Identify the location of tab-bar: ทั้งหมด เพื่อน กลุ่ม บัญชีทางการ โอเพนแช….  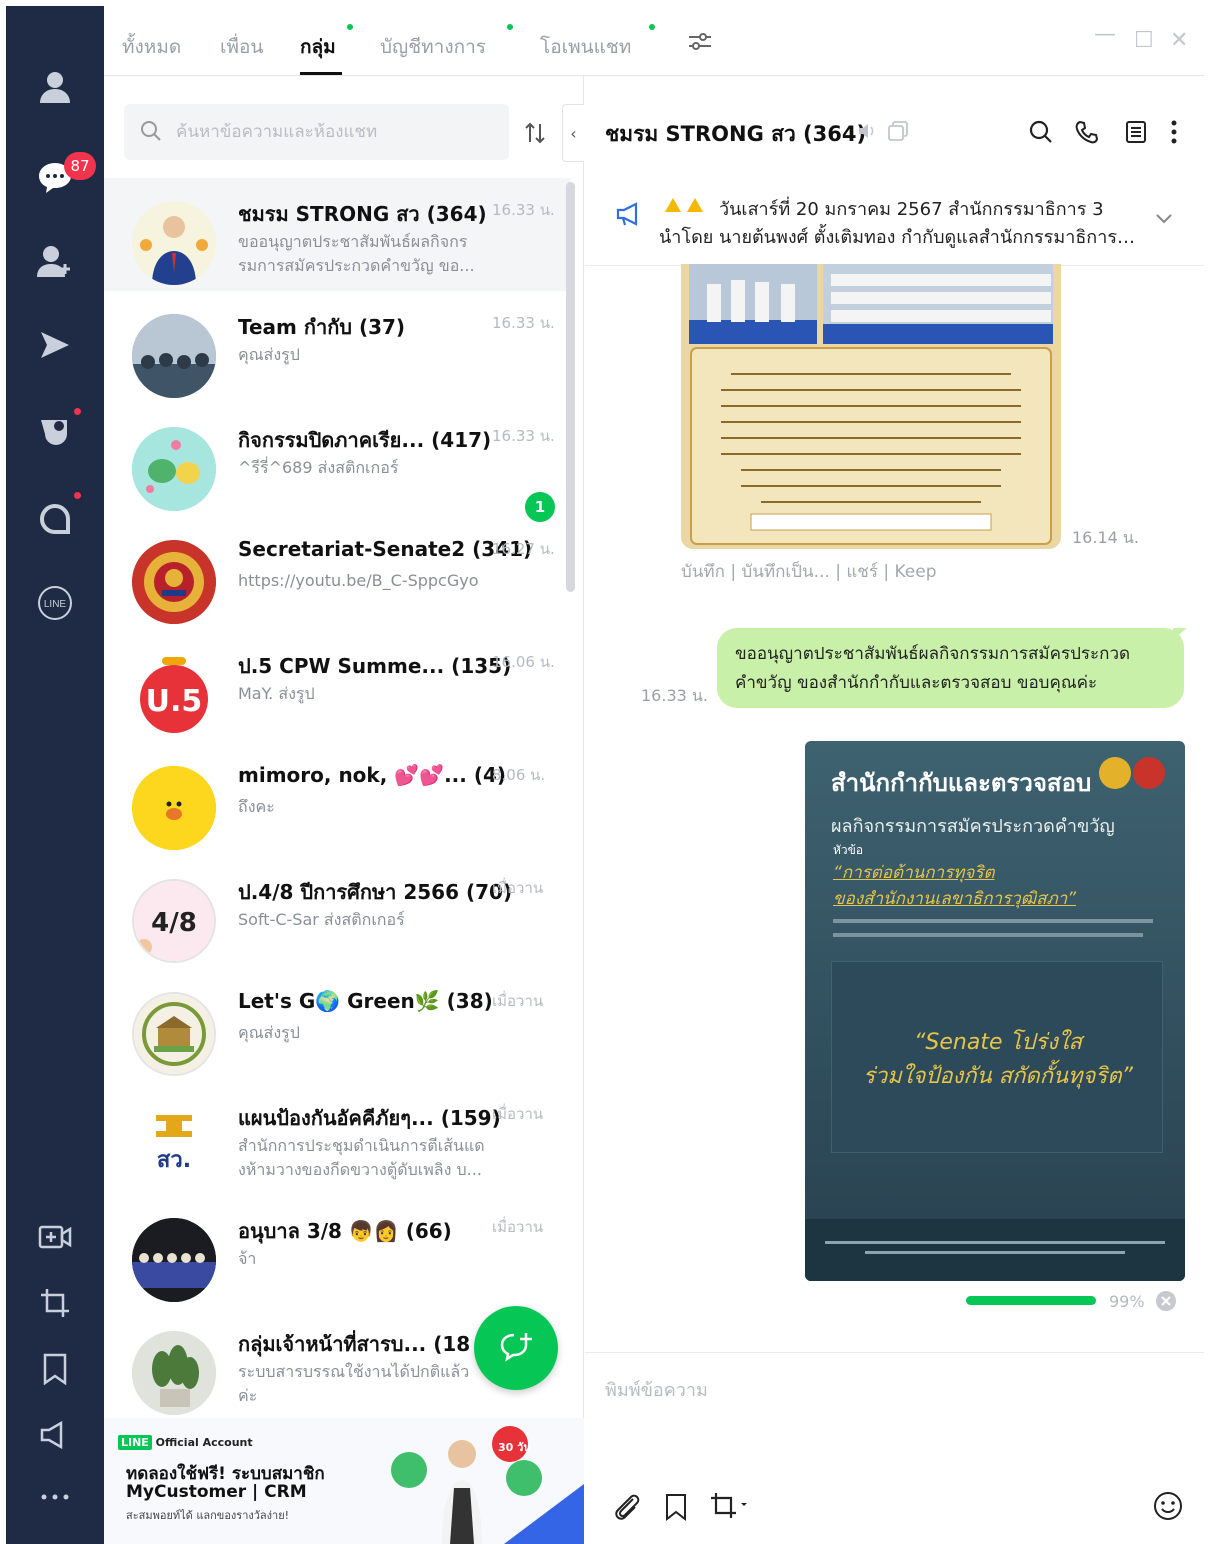
(654, 41).